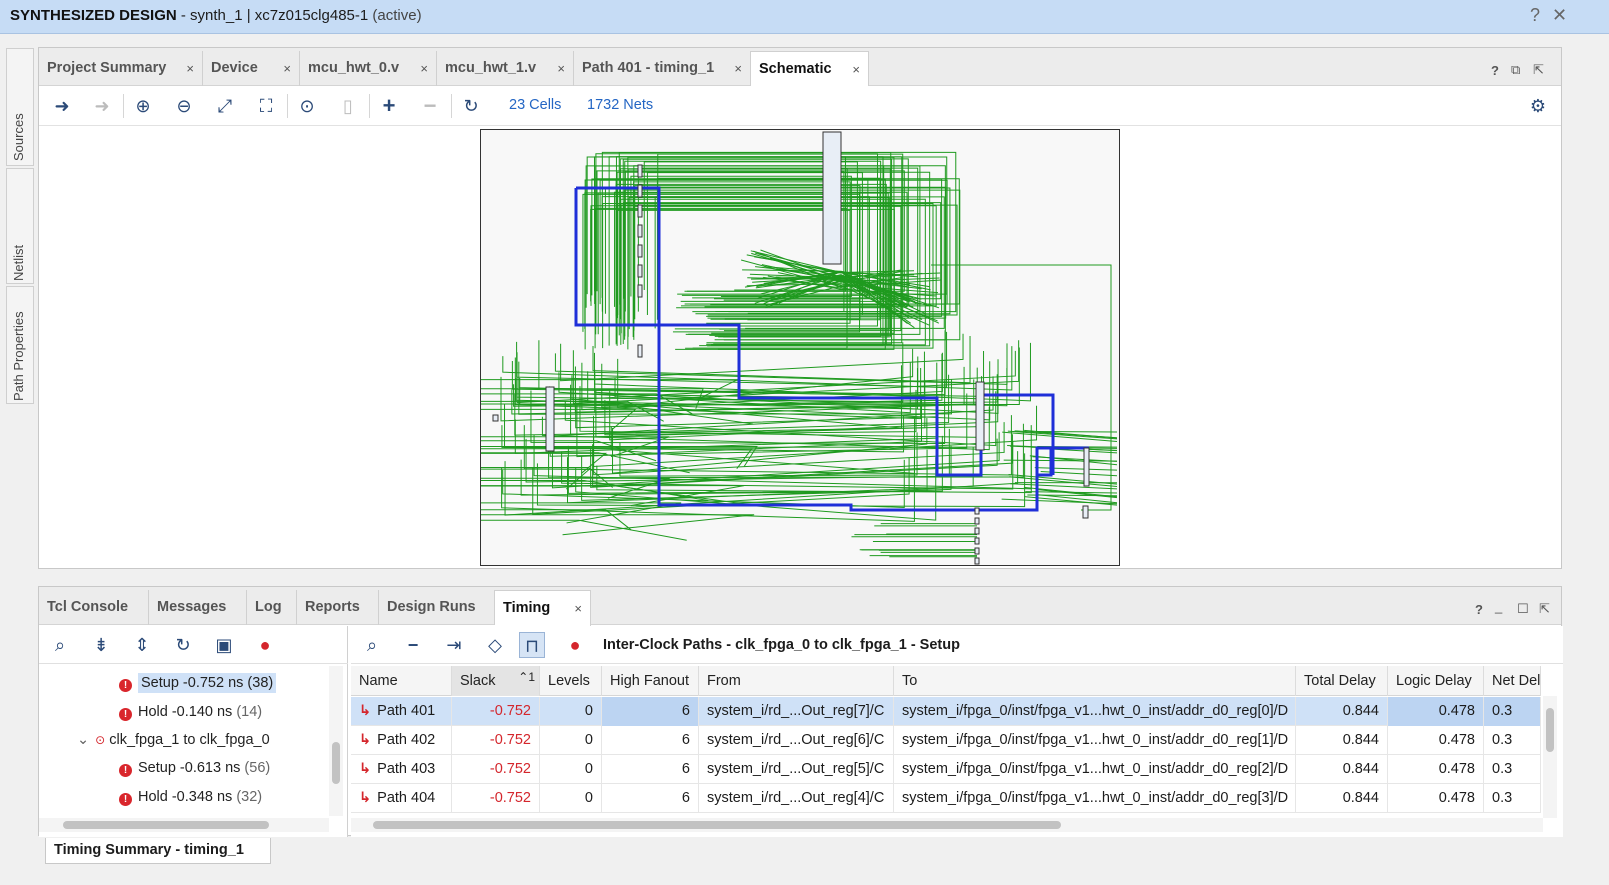  What do you see at coordinates (266, 106) in the screenshot?
I see `zoom-selection-icon: ⛶` at bounding box center [266, 106].